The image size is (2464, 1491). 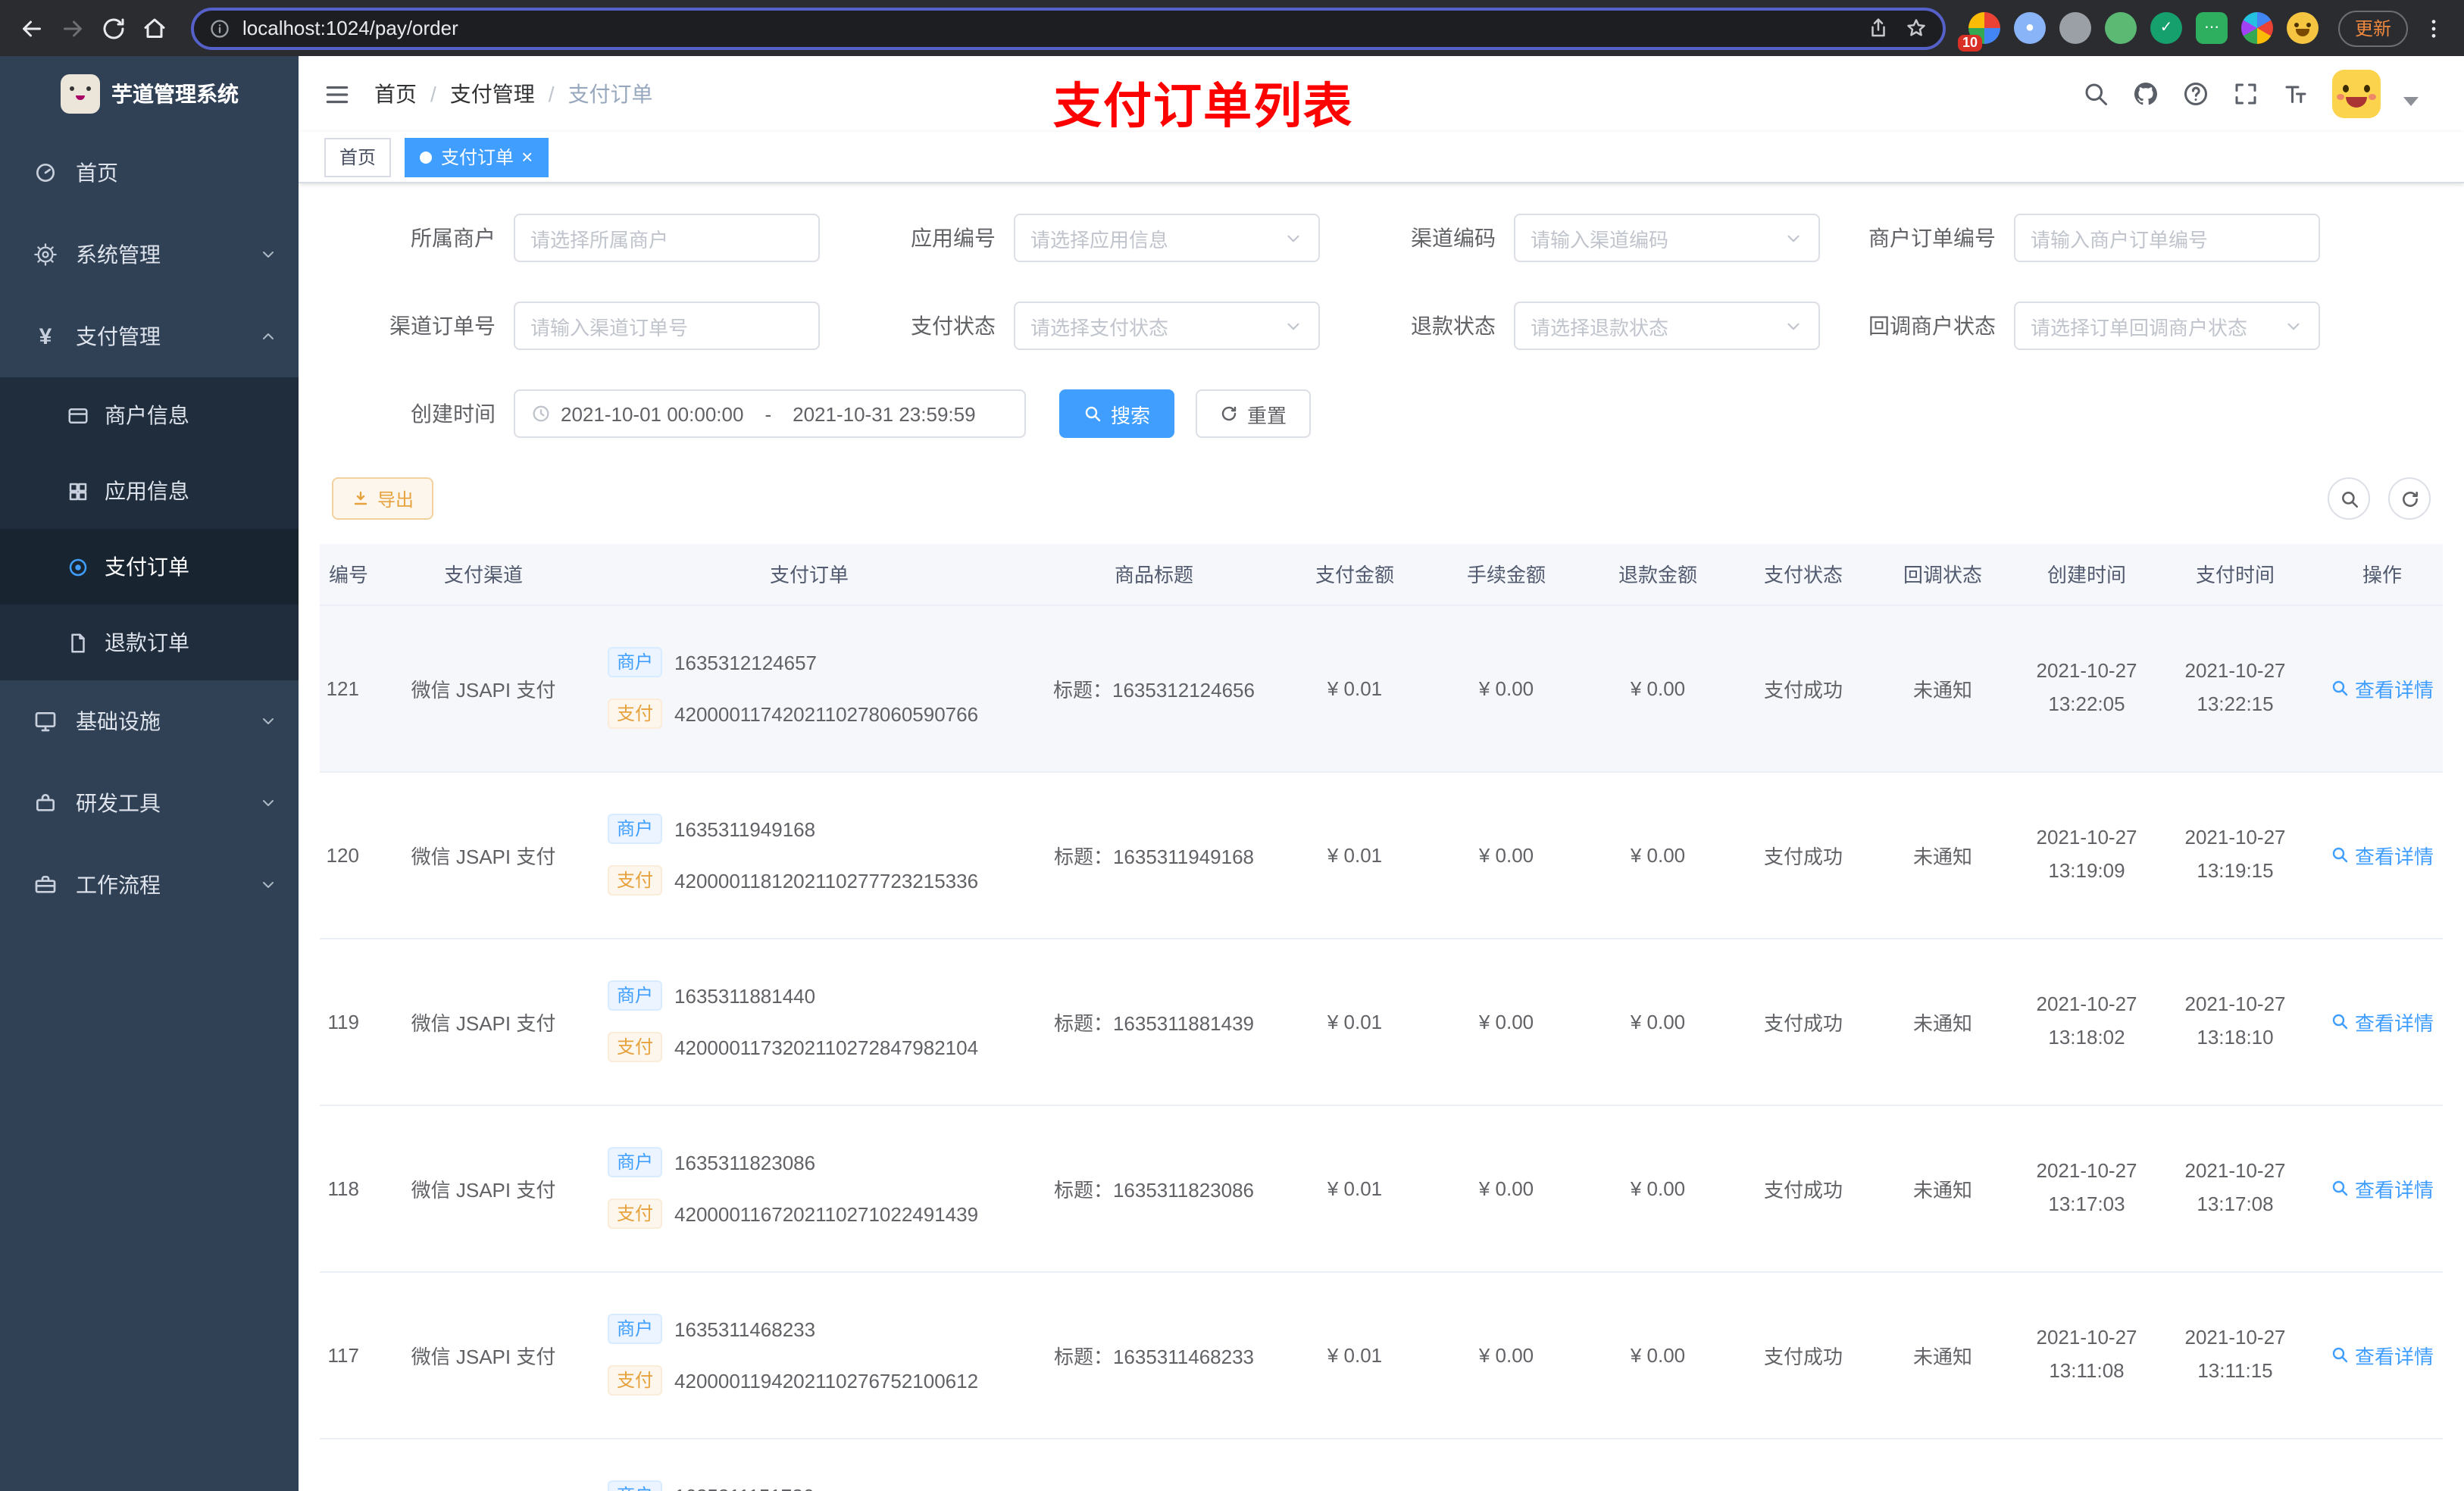 I want to click on date-start: 2021-10-01 00:00:00, so click(x=652, y=413).